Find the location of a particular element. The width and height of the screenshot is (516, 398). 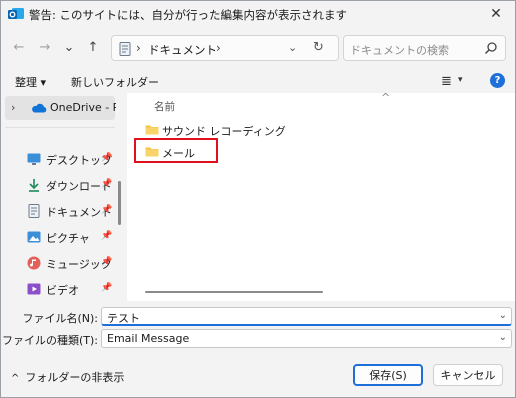

column-header-name: 名前 is located at coordinates (164, 106).